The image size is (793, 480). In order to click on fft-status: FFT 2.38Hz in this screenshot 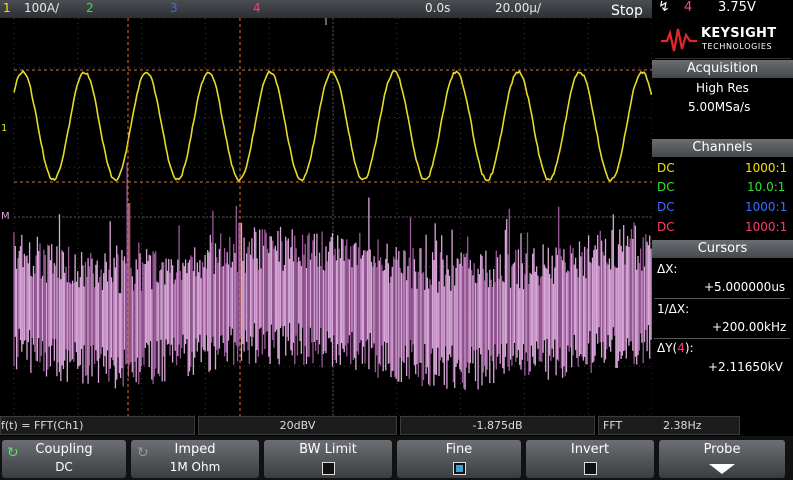, I will do `click(669, 425)`.